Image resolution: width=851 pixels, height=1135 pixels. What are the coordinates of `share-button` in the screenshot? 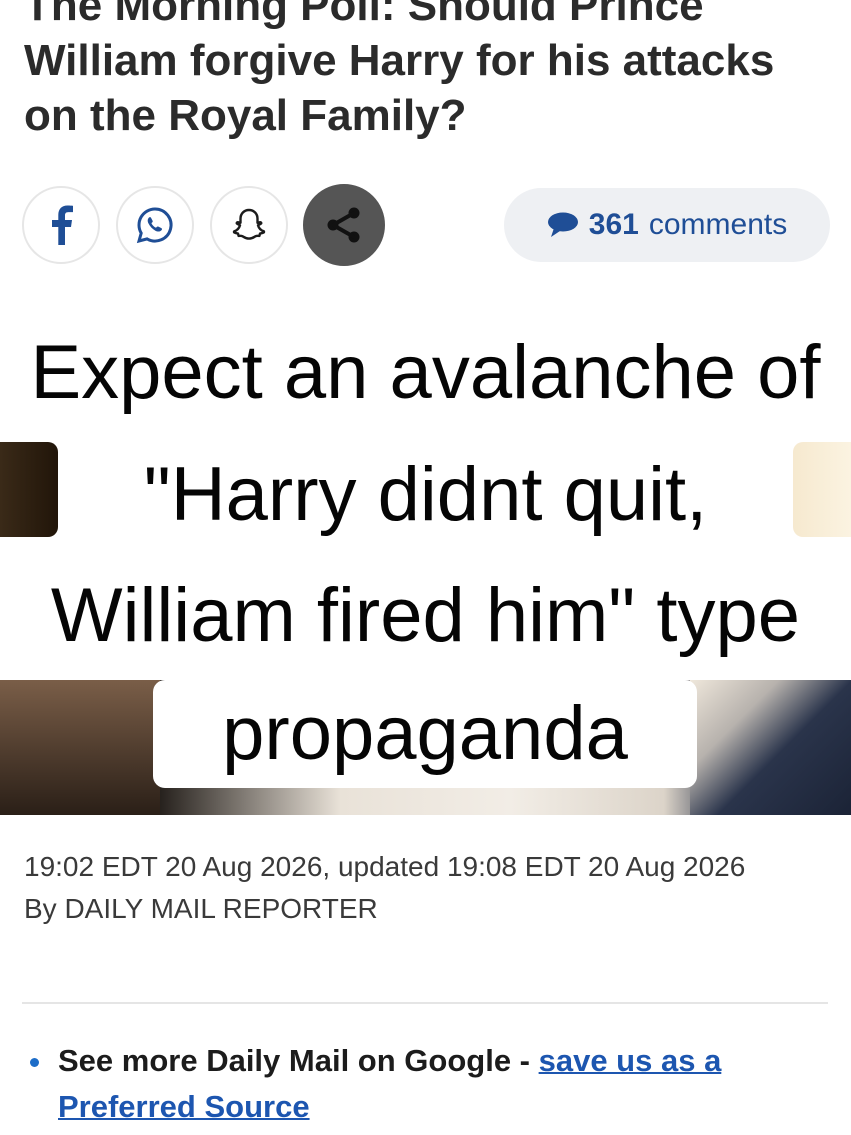 It's located at (344, 225).